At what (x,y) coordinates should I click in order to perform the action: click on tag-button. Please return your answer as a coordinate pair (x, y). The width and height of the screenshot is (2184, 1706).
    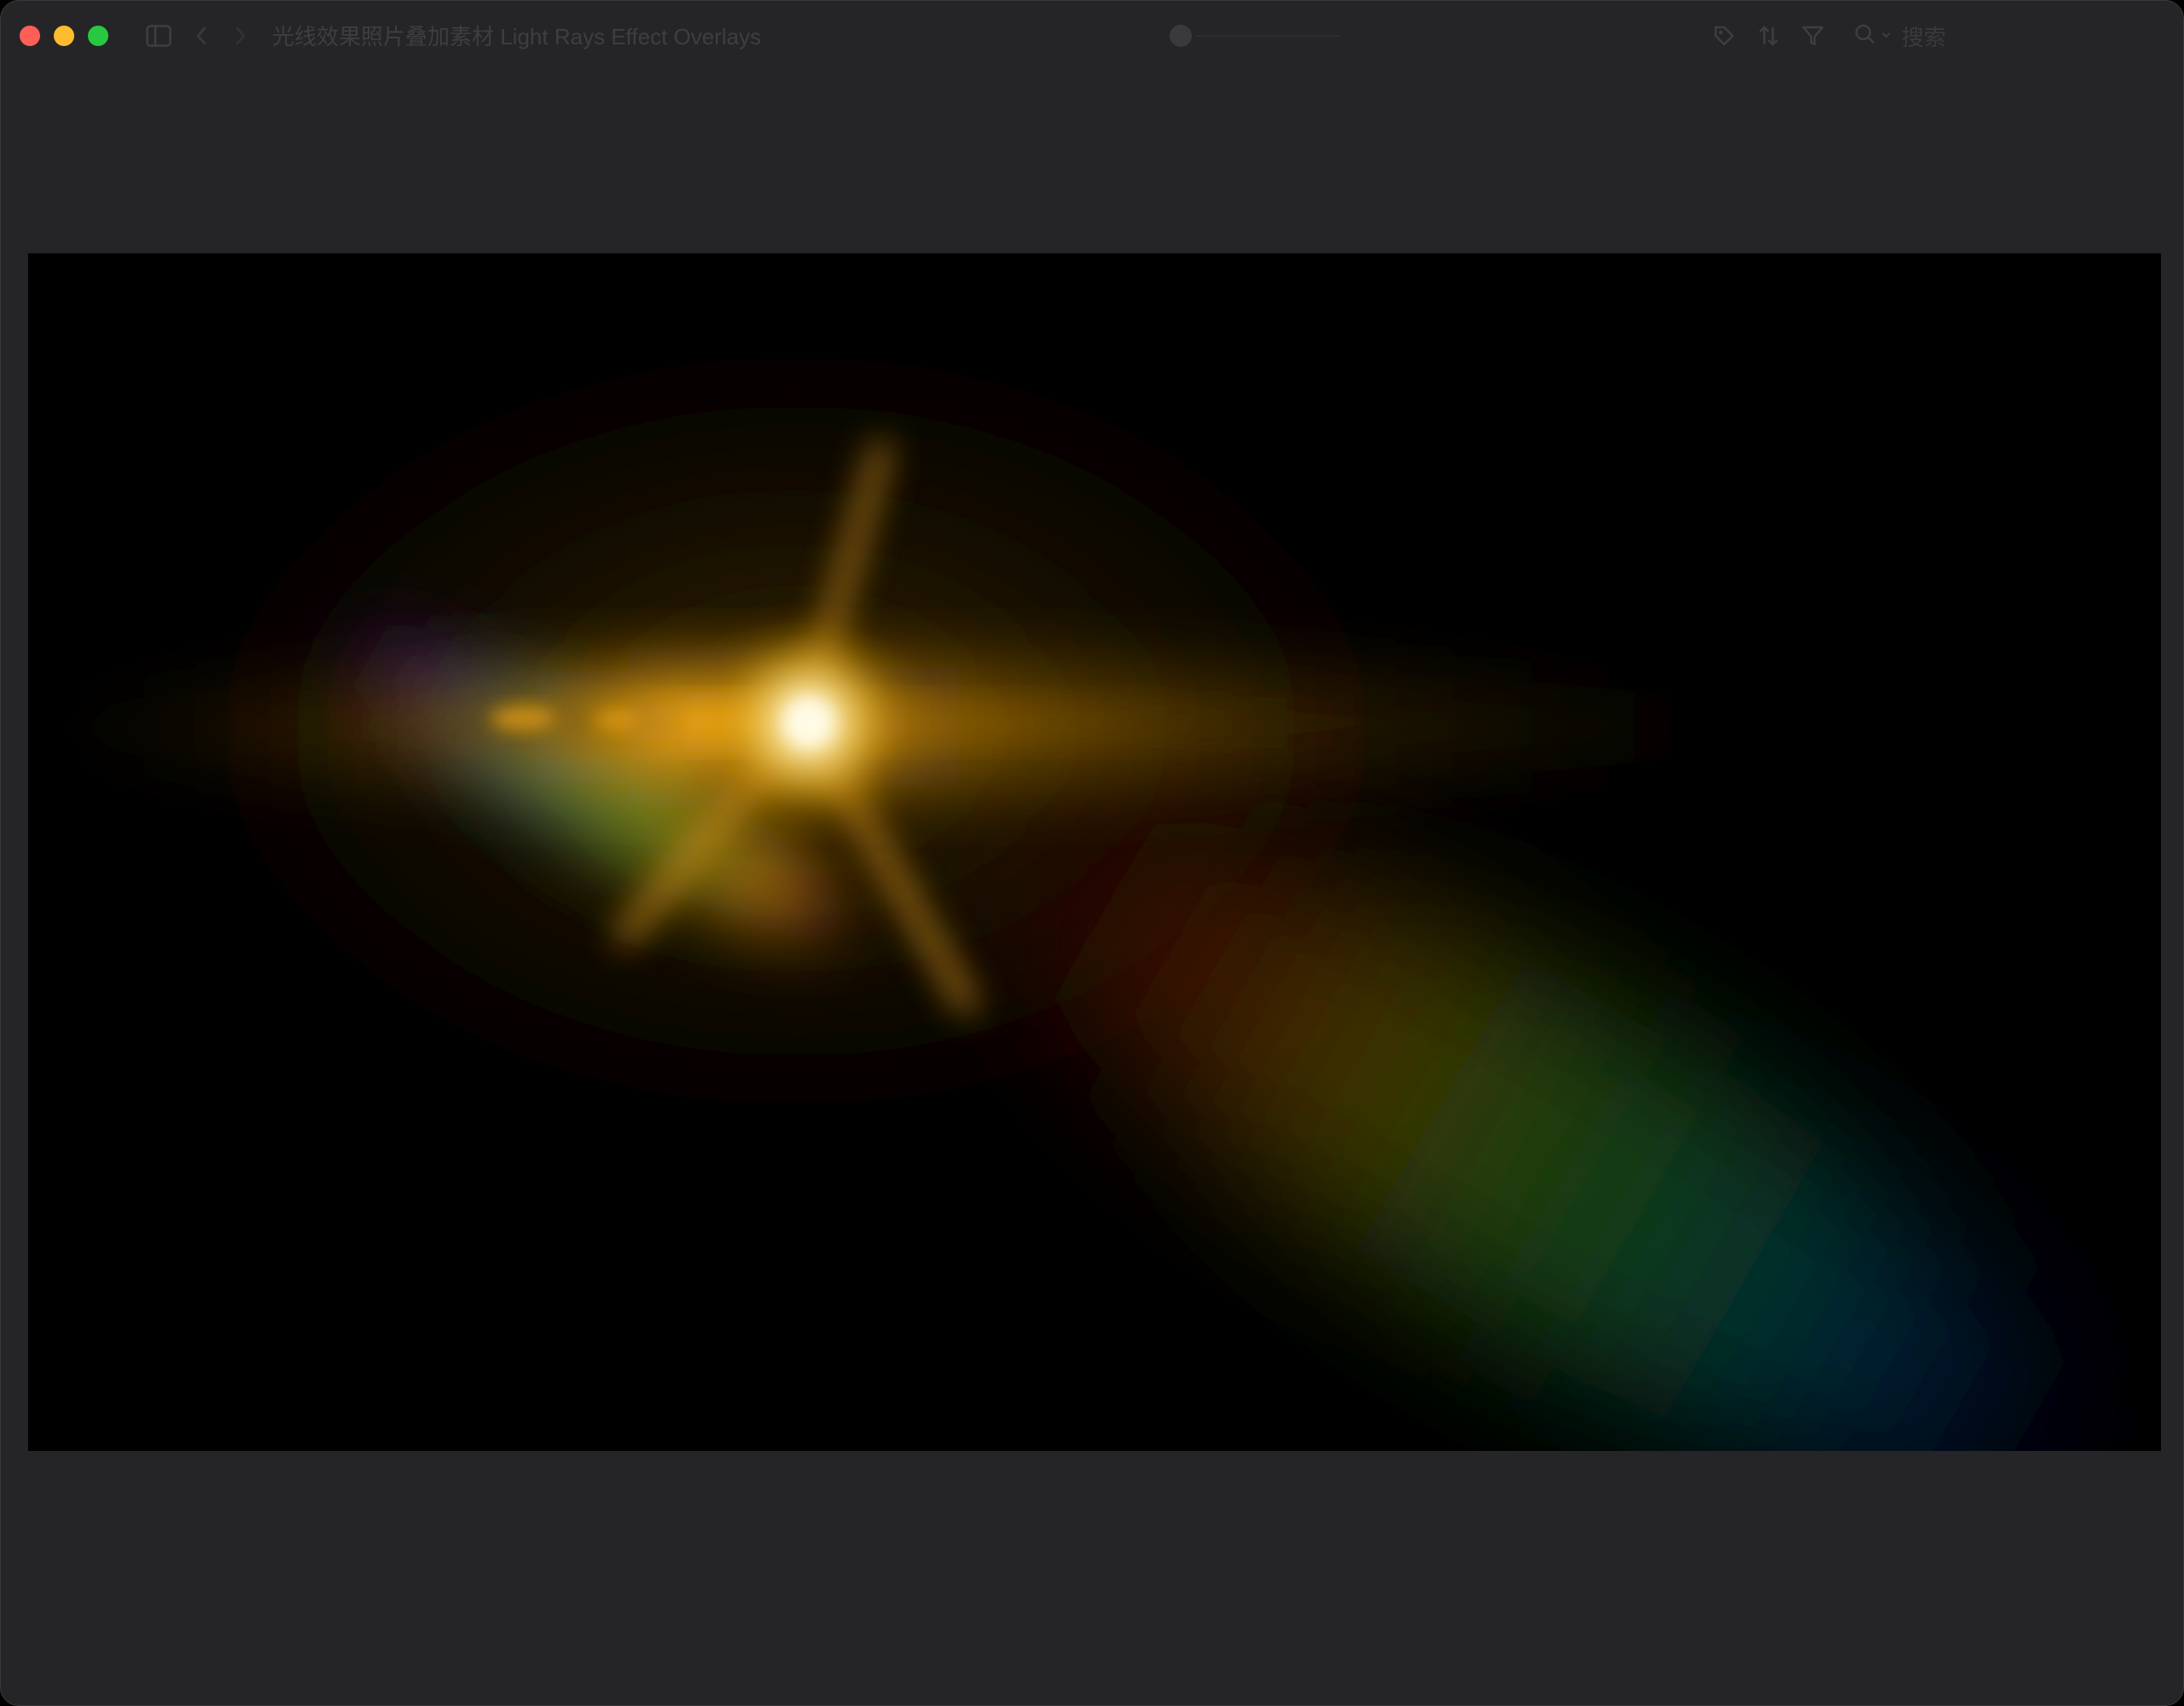
    Looking at the image, I should click on (1724, 35).